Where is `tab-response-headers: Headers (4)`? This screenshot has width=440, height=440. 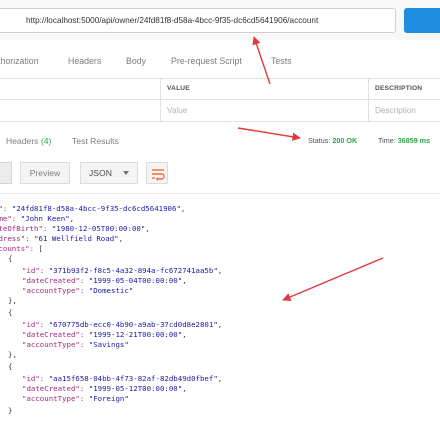
tab-response-headers: Headers (4) is located at coordinates (28, 141).